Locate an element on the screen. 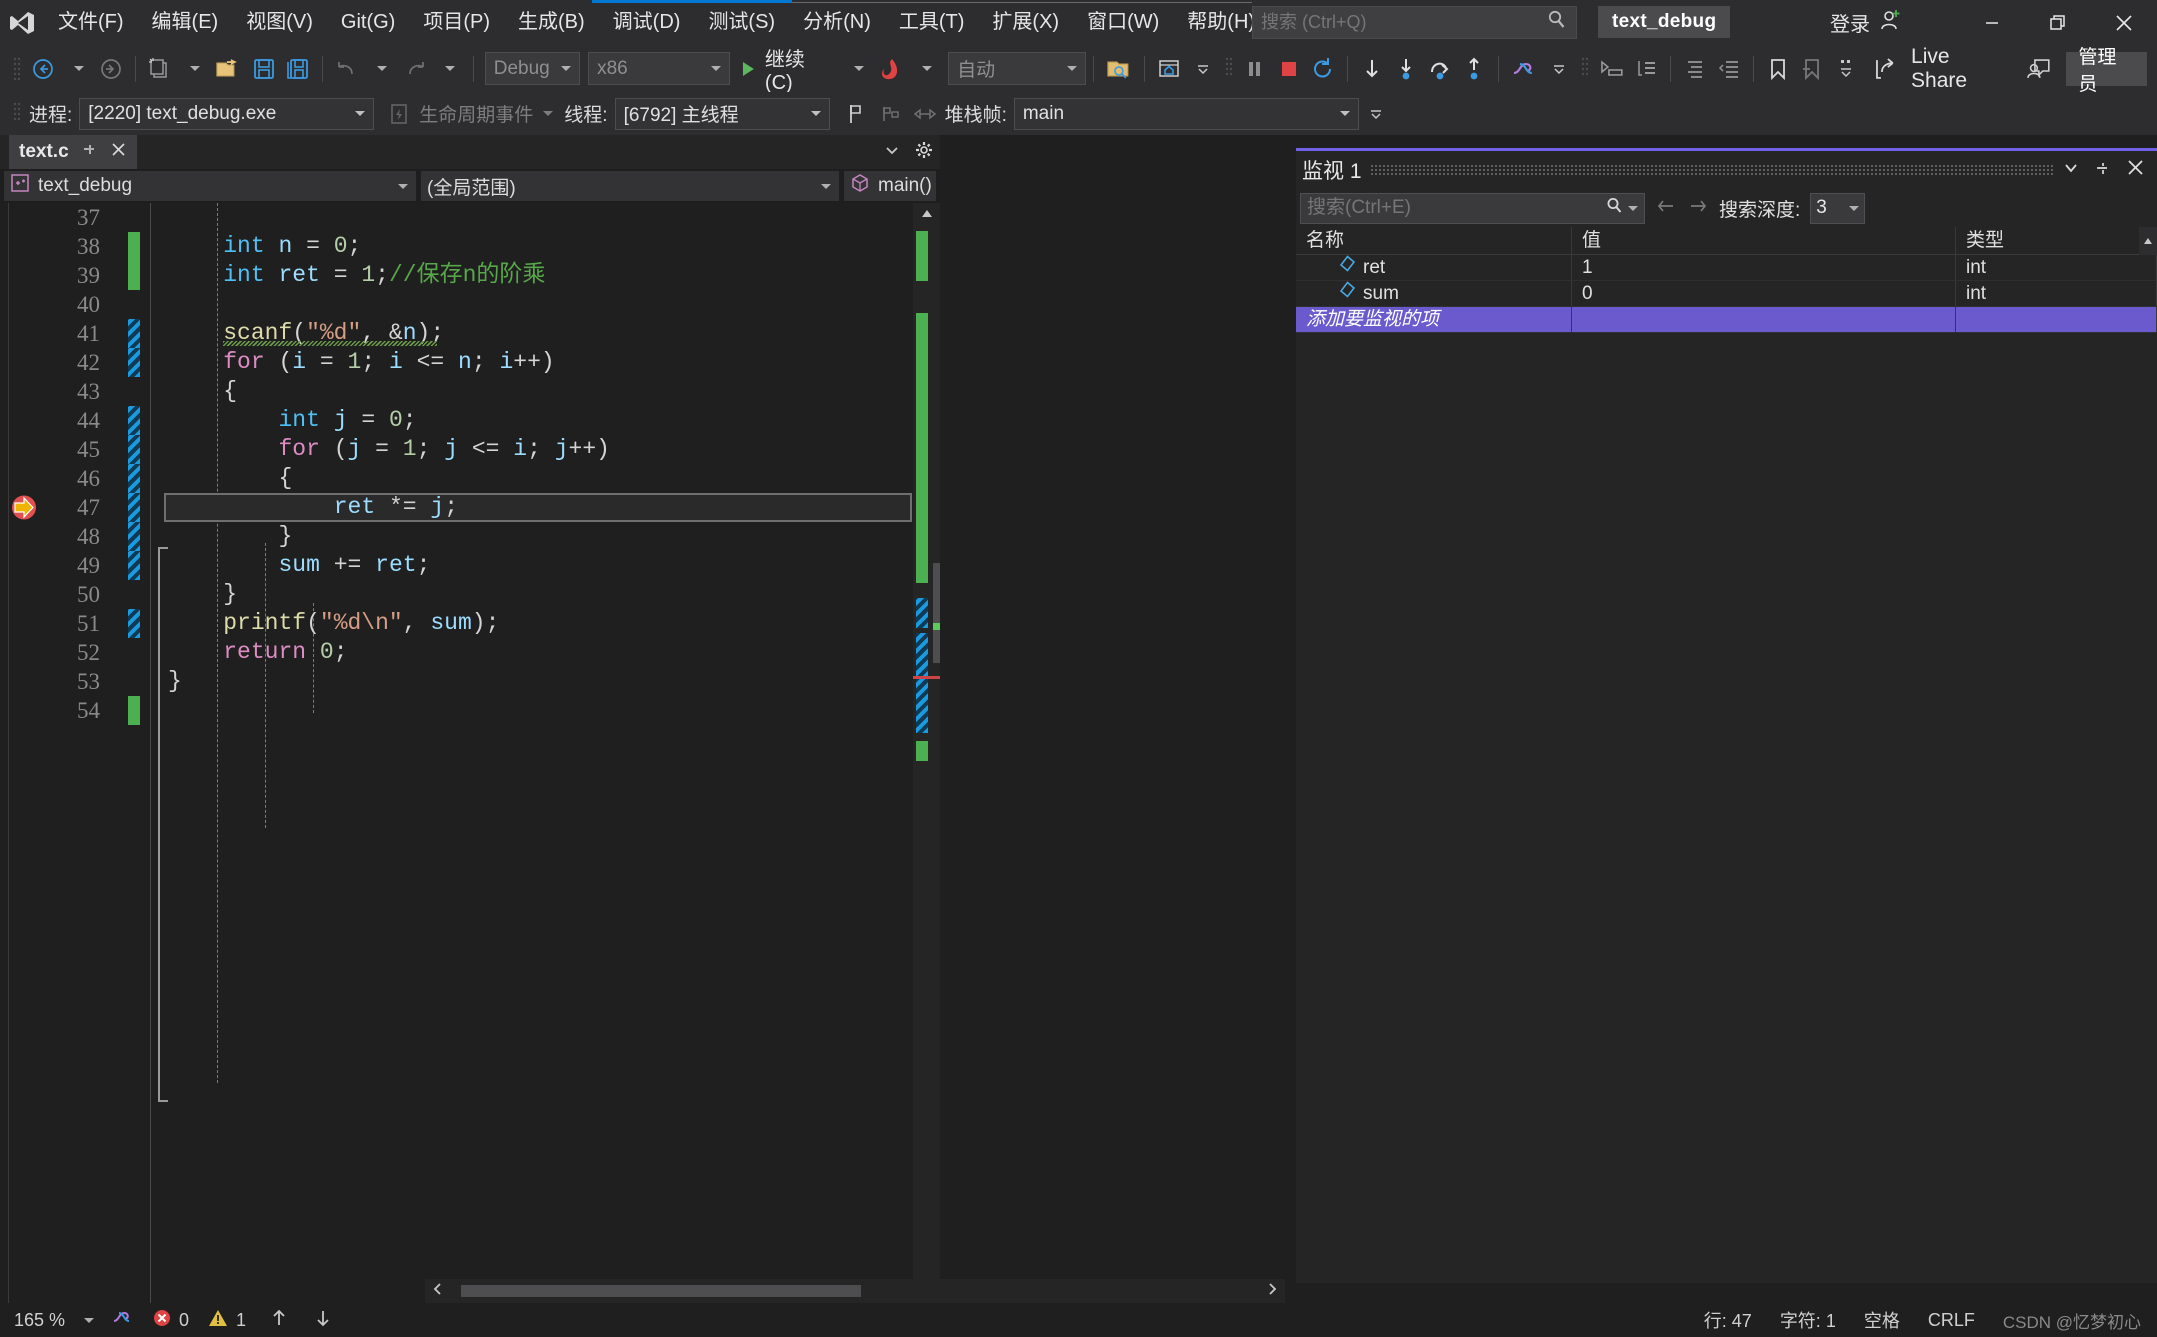  code-line-54: 54 is located at coordinates (470, 710).